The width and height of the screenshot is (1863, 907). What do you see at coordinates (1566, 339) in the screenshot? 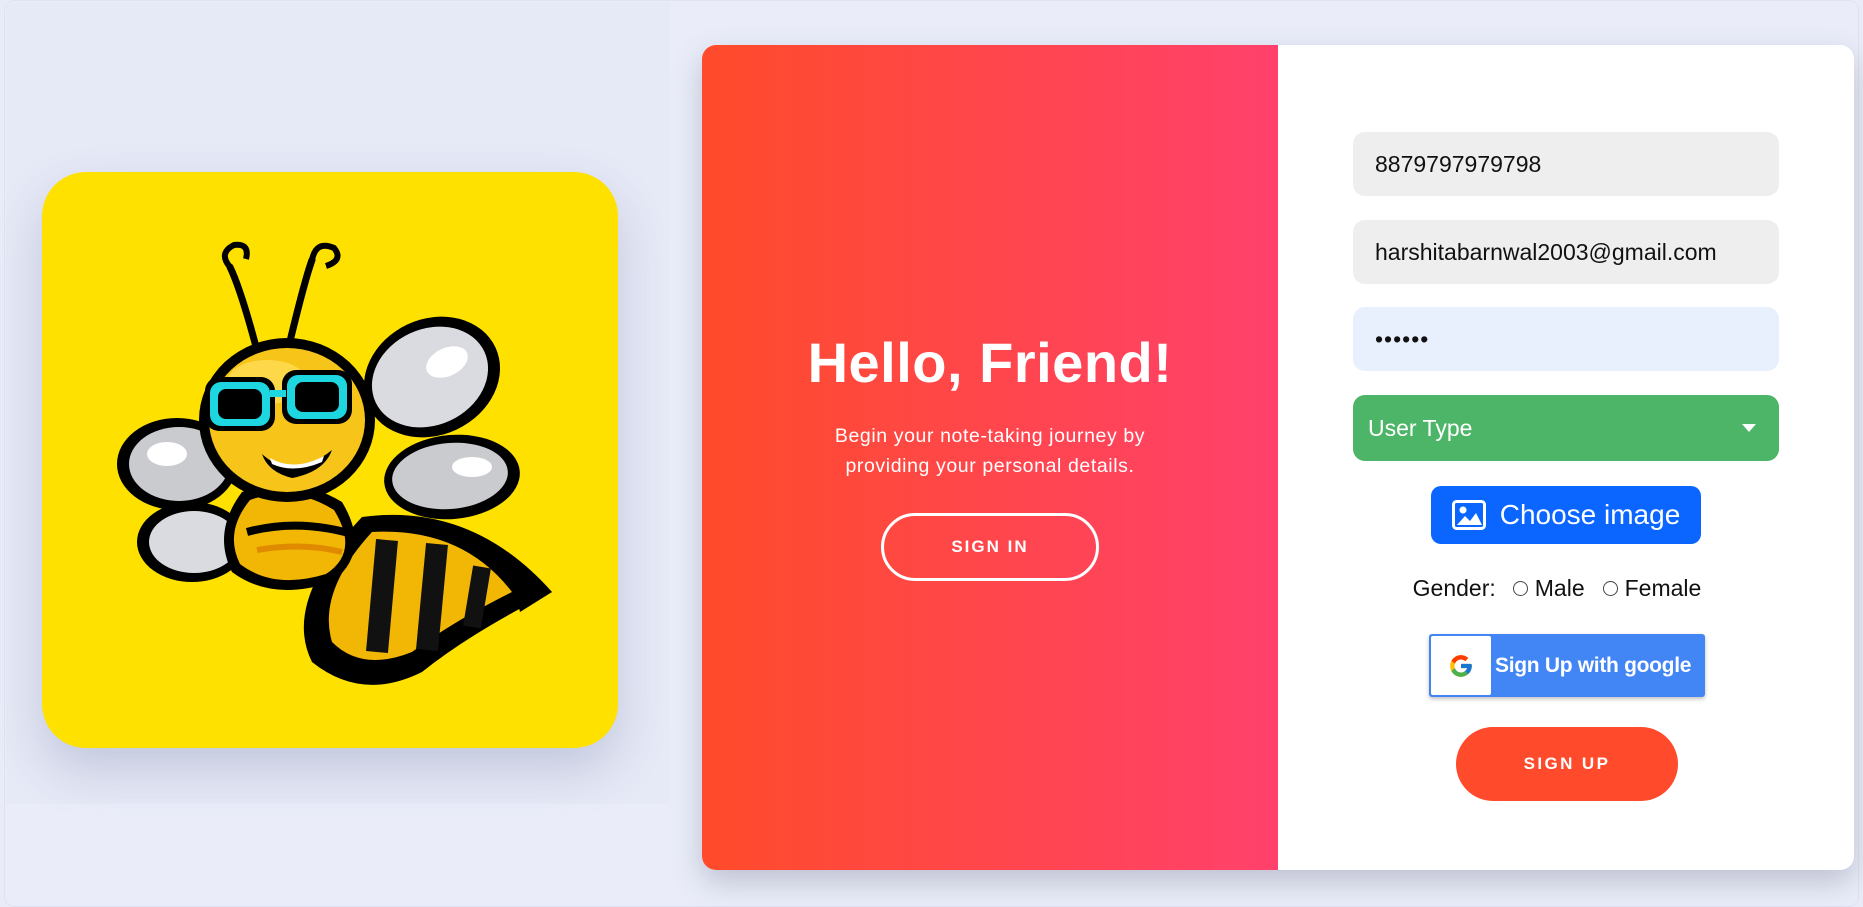
I see `password-input: ••••••` at bounding box center [1566, 339].